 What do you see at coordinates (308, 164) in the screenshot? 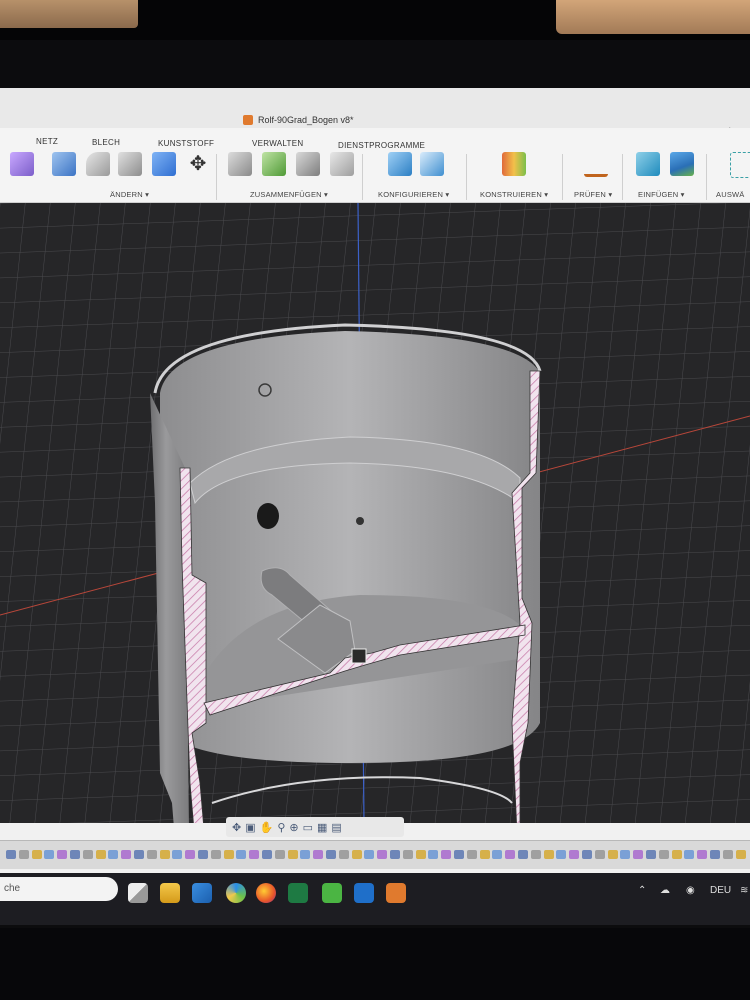
I see `as-built-joint-tool` at bounding box center [308, 164].